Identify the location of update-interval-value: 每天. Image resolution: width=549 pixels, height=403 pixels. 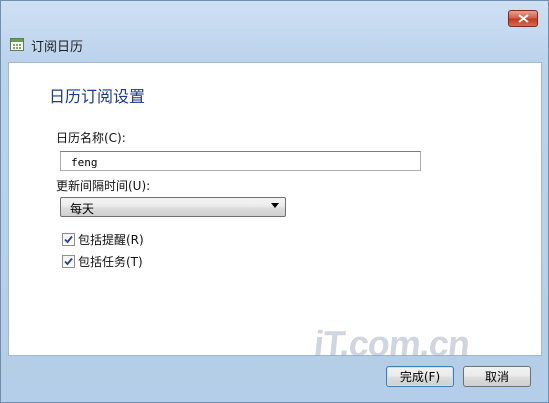
(82, 209).